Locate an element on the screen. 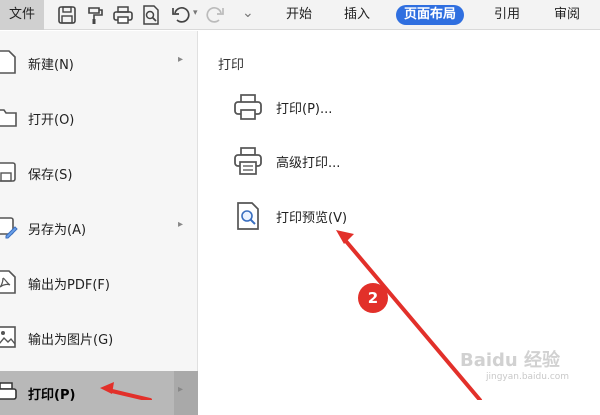  menu-item-new: 新建(N) ▸ is located at coordinates (99, 63).